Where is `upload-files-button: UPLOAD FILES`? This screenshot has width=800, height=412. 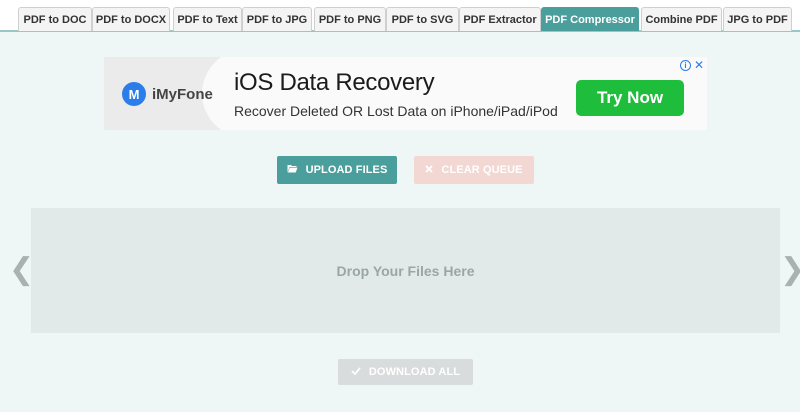 upload-files-button: UPLOAD FILES is located at coordinates (337, 170).